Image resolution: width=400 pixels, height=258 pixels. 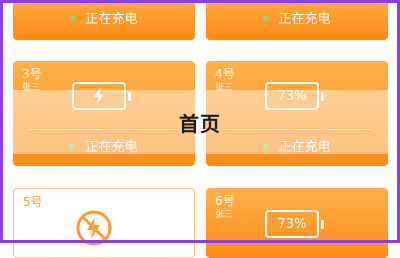 What do you see at coordinates (94, 228) in the screenshot?
I see `not-charging-icon` at bounding box center [94, 228].